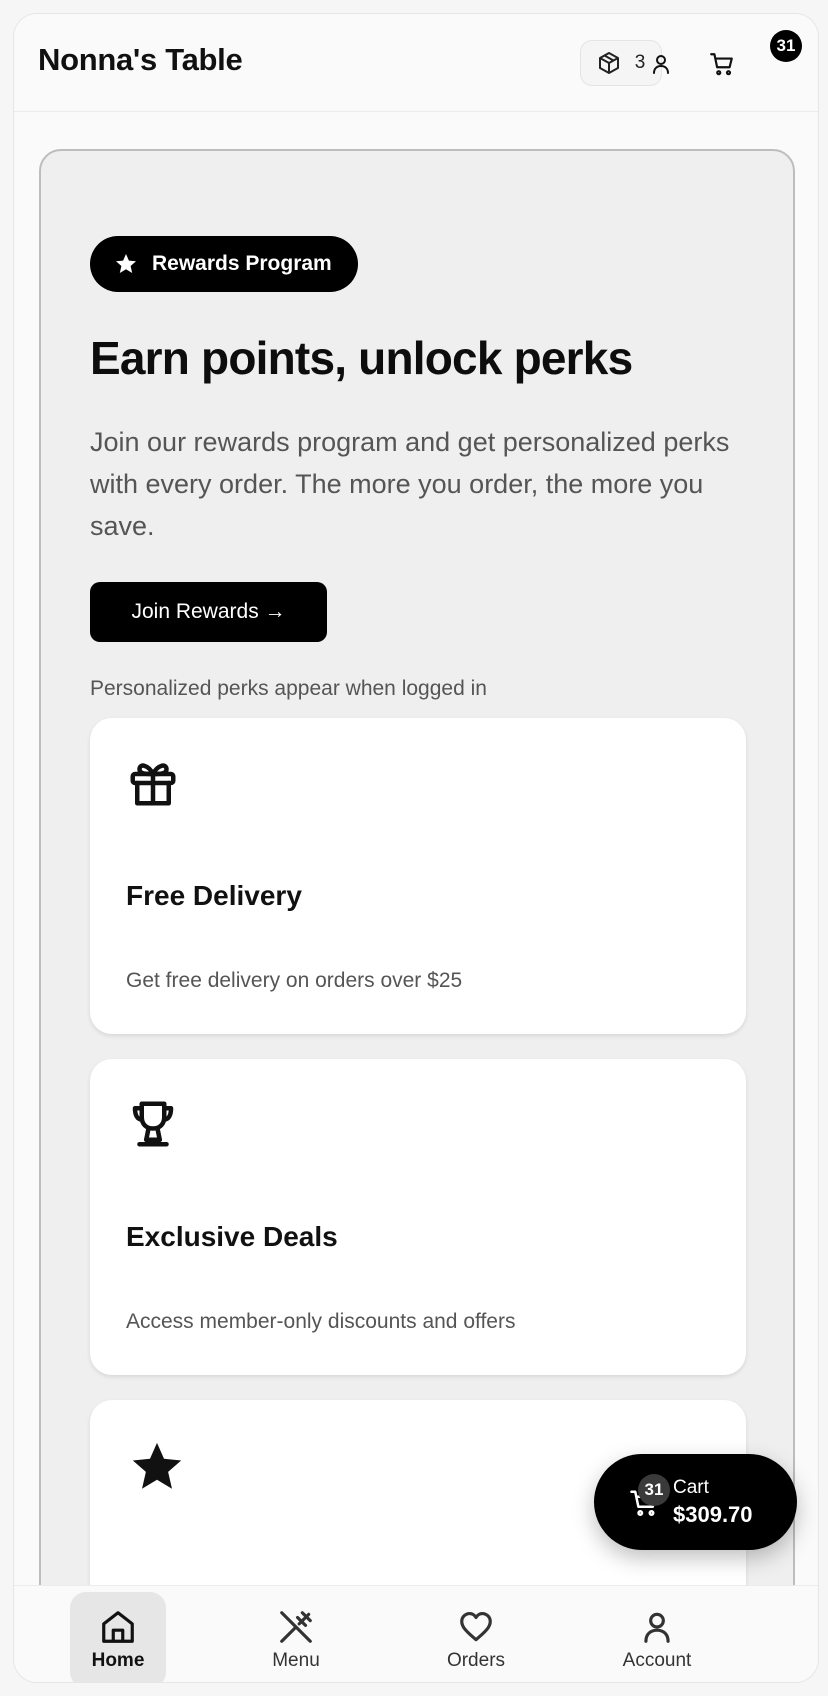 This screenshot has width=828, height=1696. I want to click on perk-description: Get free delivery on orders over $25, so click(294, 980).